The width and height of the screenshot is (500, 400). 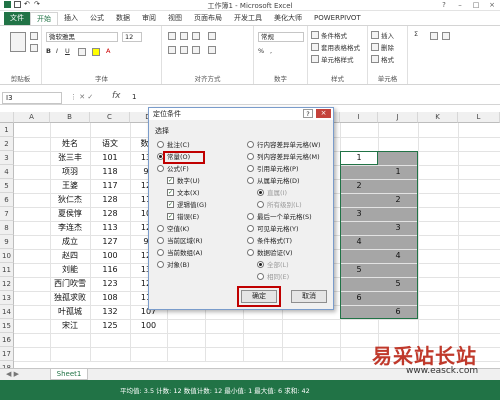 What do you see at coordinates (7, 200) in the screenshot?
I see `row-header: 6` at bounding box center [7, 200].